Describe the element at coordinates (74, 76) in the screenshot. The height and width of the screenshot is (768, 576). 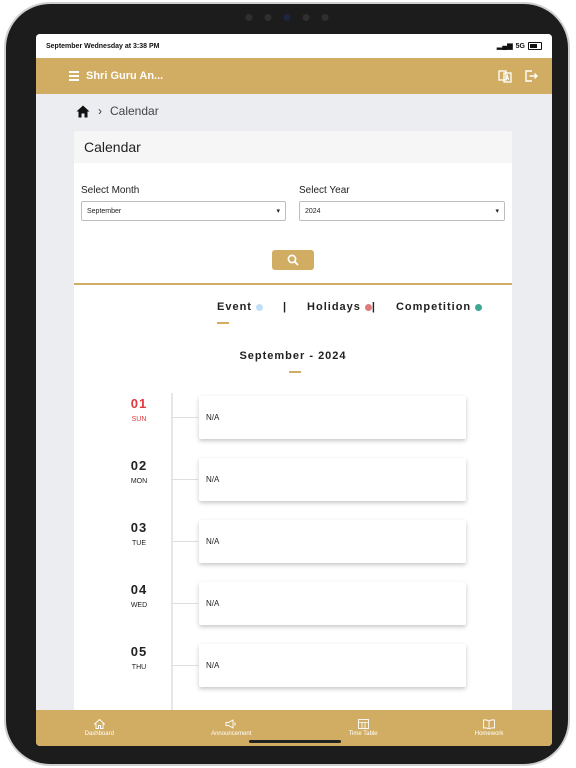
I see `menu-icon` at that location.